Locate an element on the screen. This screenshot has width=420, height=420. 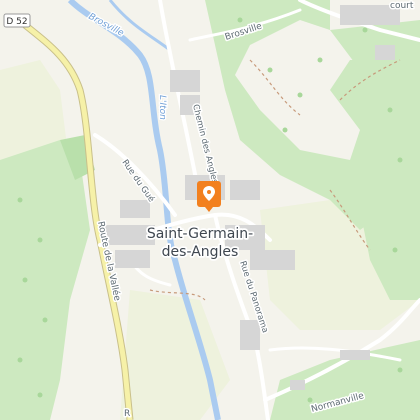
svg-text: D 52 is located at coordinates (16, 22).